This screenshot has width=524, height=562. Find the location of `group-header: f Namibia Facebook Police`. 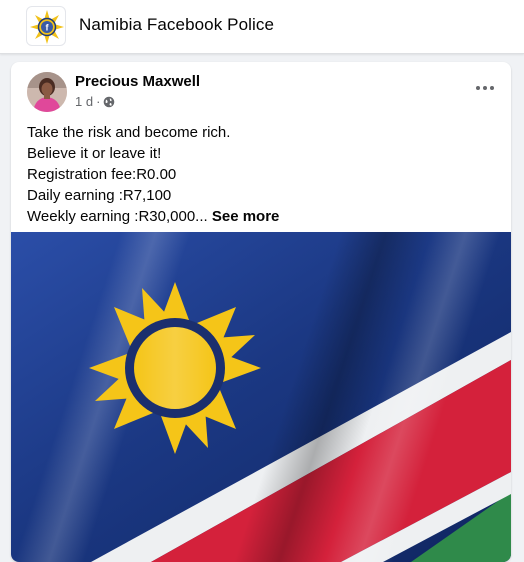

group-header: f Namibia Facebook Police is located at coordinates (262, 27).